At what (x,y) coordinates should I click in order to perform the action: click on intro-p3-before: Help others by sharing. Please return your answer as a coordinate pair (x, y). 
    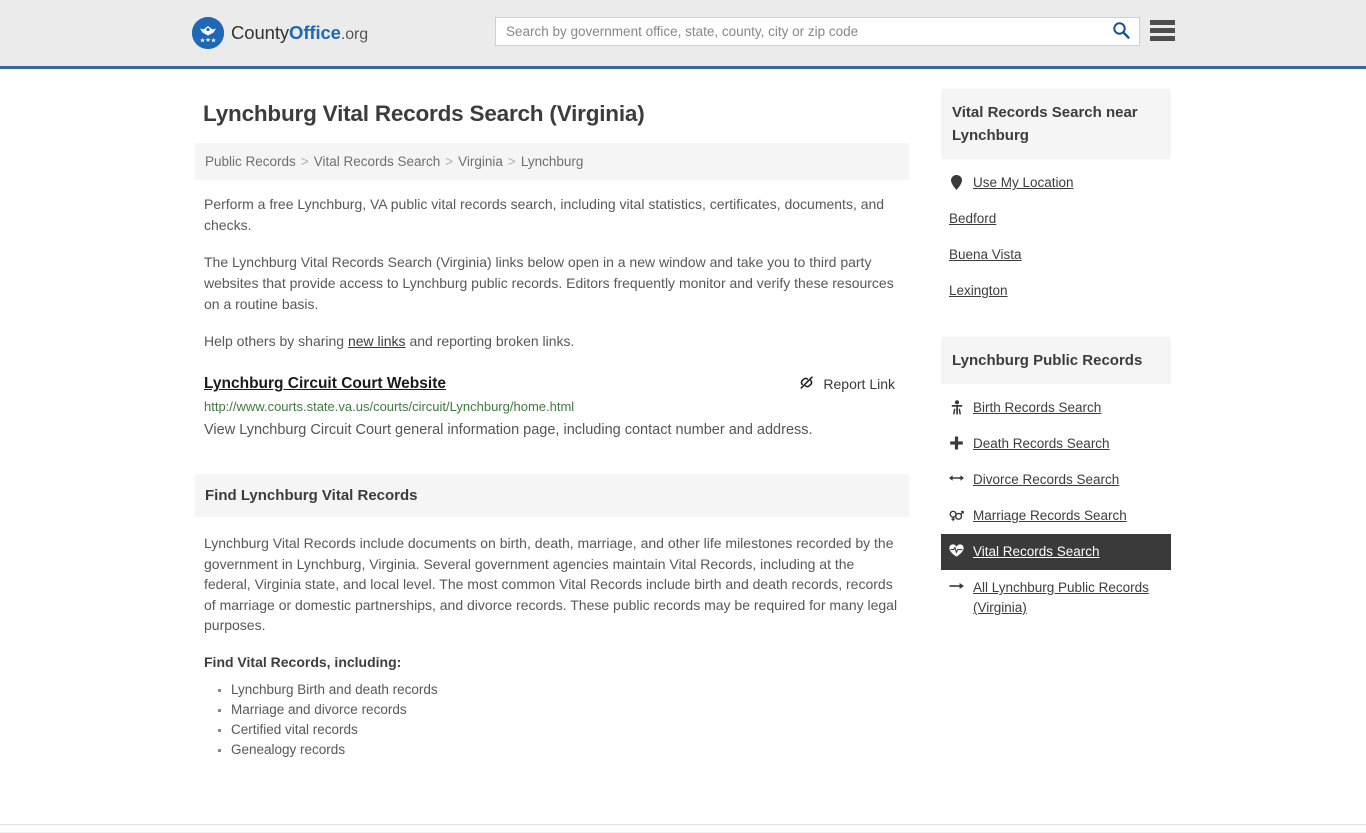
    Looking at the image, I should click on (276, 341).